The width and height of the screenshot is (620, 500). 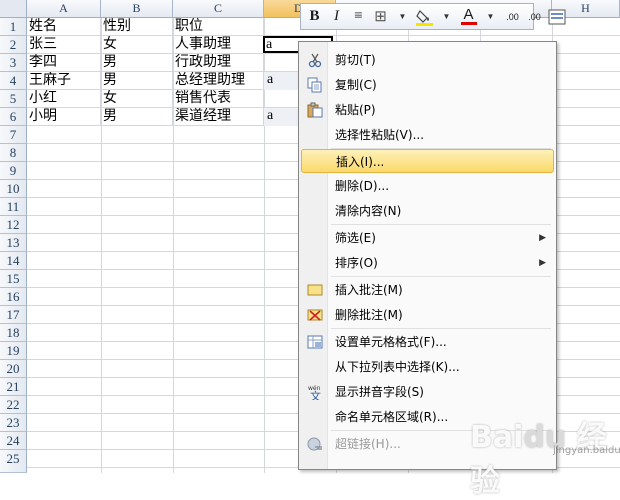 I want to click on menu-item-label: 筛选(E), so click(x=355, y=238).